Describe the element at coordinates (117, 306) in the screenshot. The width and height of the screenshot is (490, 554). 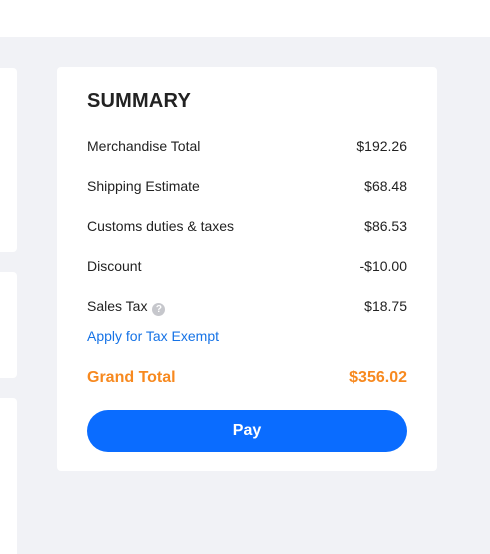
I see `sales-tax-label: Sales Tax` at that location.